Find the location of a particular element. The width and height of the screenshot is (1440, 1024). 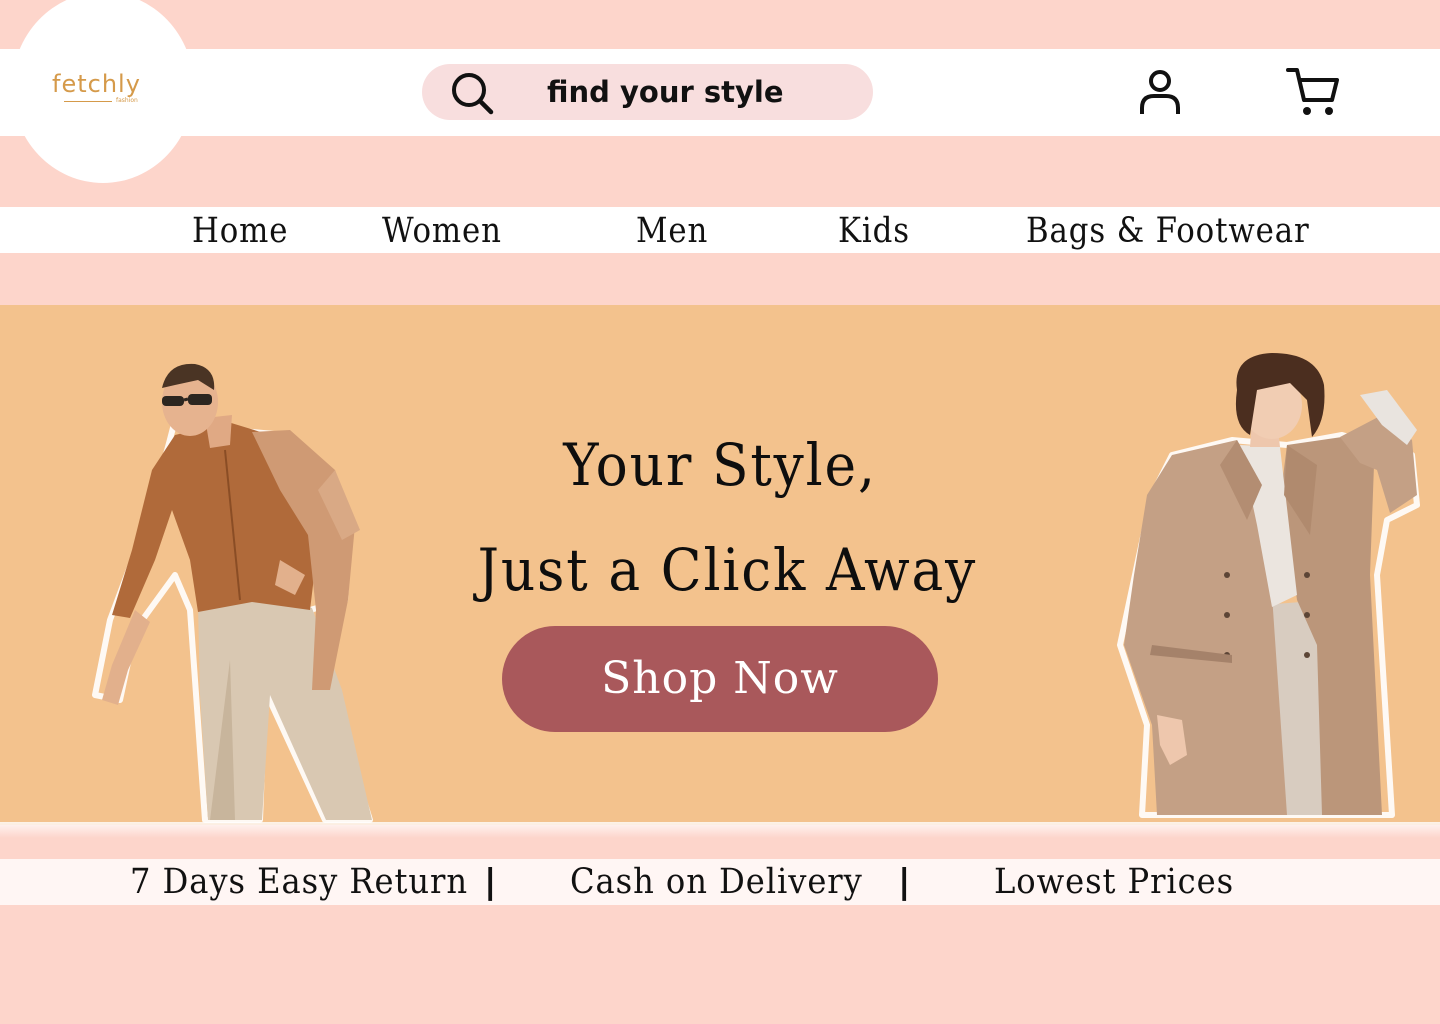

hero-divider is located at coordinates (720, 830).